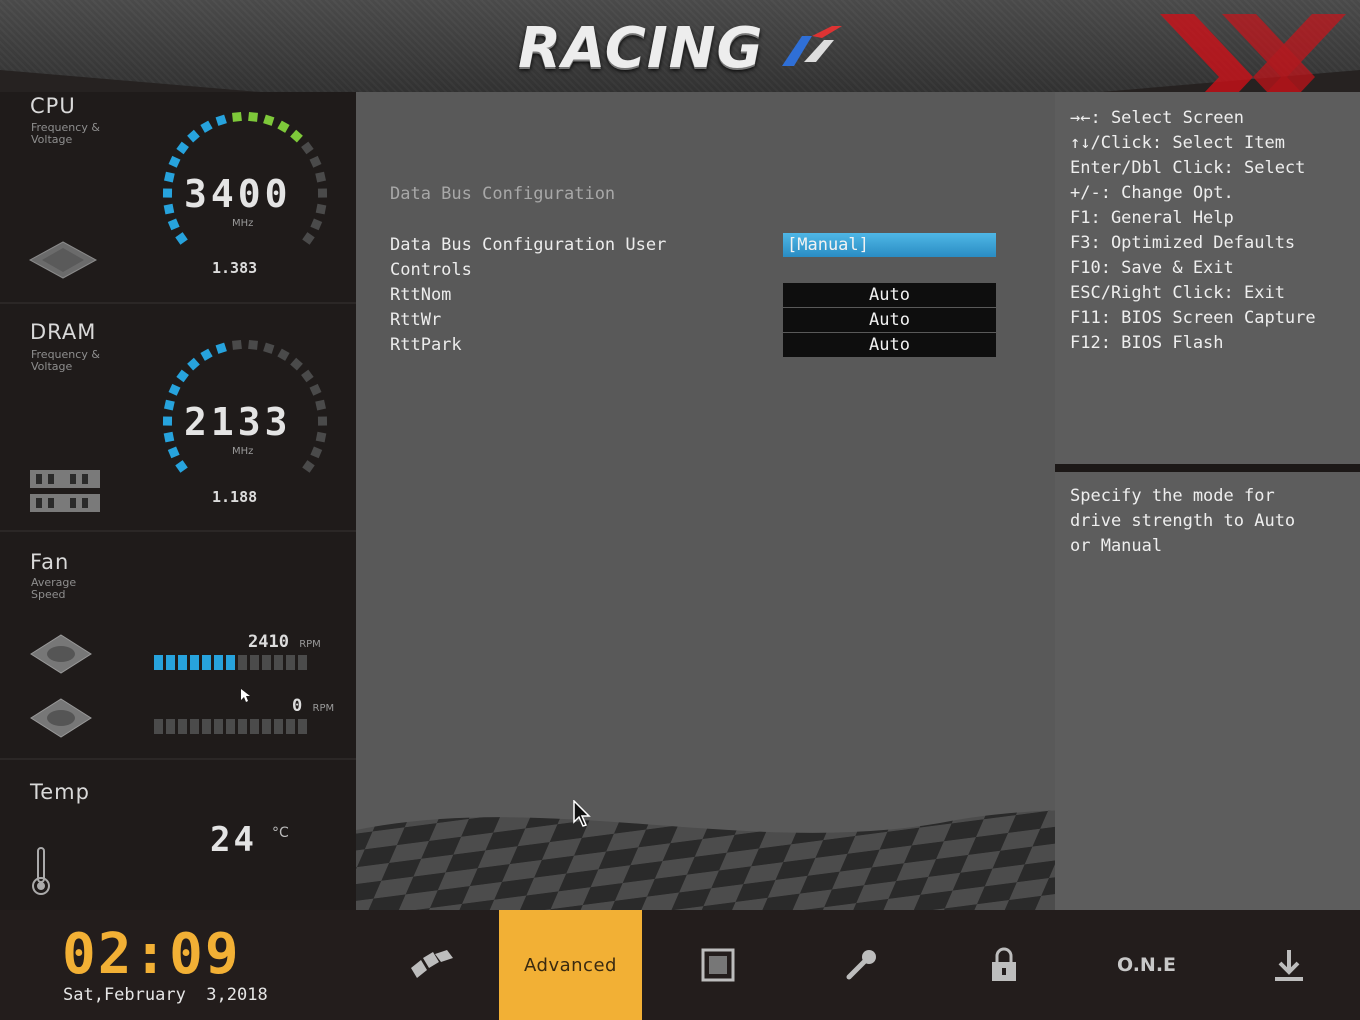  What do you see at coordinates (582, 813) in the screenshot?
I see `mouse-cursor-icon` at bounding box center [582, 813].